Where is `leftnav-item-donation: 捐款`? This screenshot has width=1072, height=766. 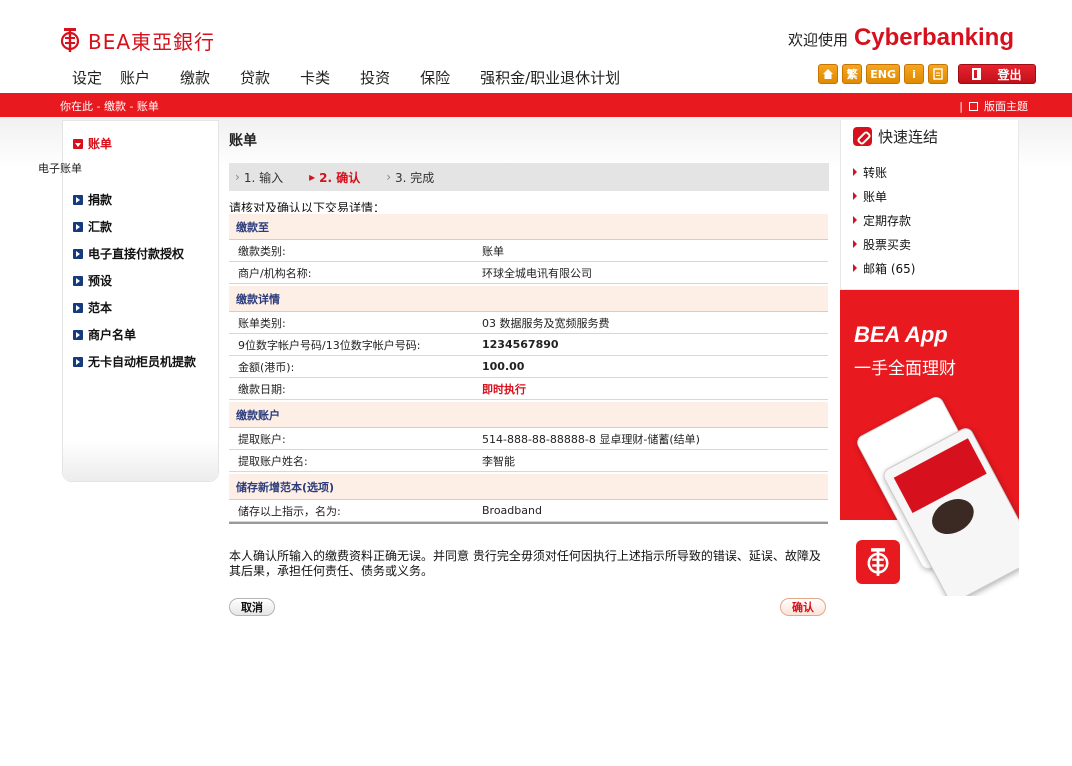 leftnav-item-donation: 捐款 is located at coordinates (92, 199).